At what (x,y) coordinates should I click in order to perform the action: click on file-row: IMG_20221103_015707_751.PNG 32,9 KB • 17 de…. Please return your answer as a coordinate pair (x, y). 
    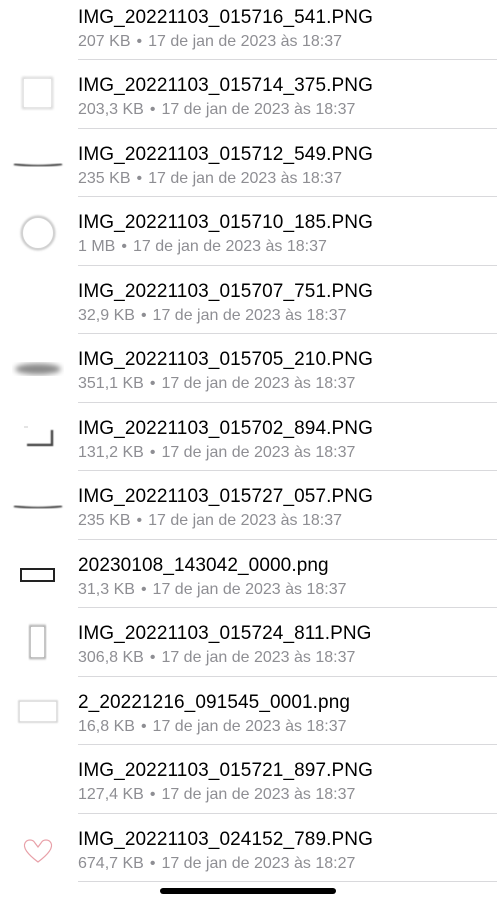
    Looking at the image, I should click on (248, 300).